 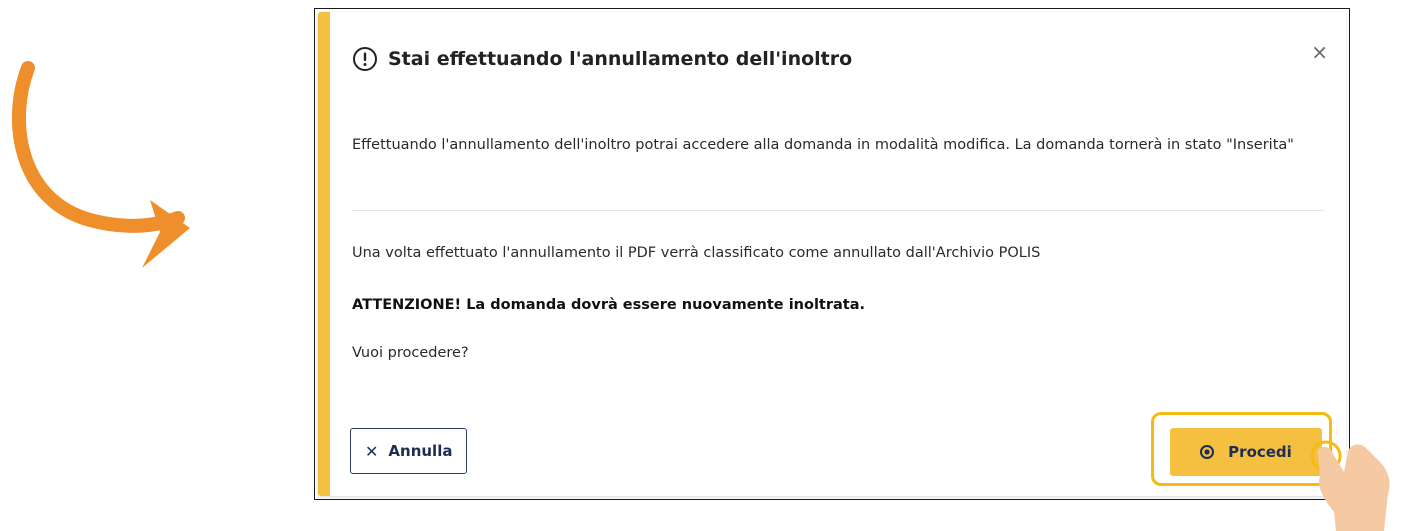 What do you see at coordinates (1207, 452) in the screenshot?
I see `dot-circle-icon` at bounding box center [1207, 452].